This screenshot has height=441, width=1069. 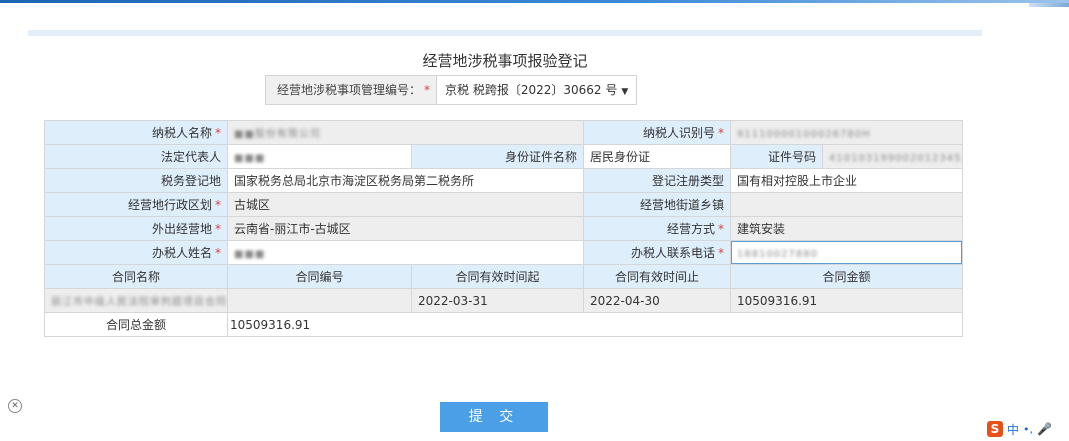 I want to click on close-icon: ✕, so click(x=15, y=406).